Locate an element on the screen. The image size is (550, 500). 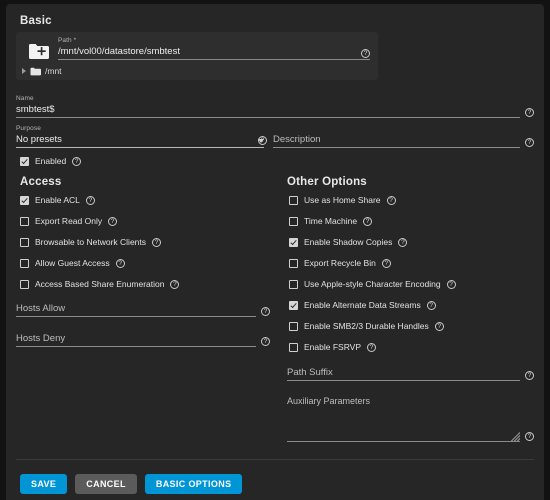
hosts-allow-underline is located at coordinates (136, 316).